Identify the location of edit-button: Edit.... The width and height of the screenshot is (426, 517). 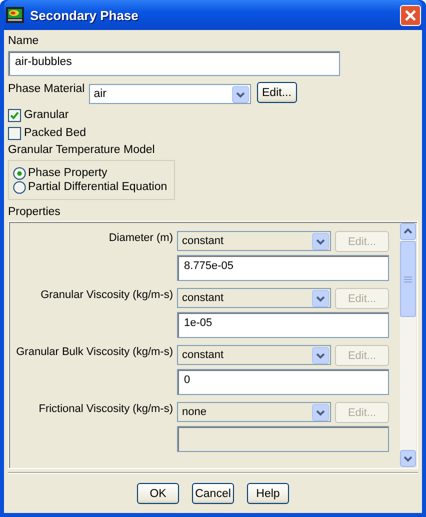
(276, 92).